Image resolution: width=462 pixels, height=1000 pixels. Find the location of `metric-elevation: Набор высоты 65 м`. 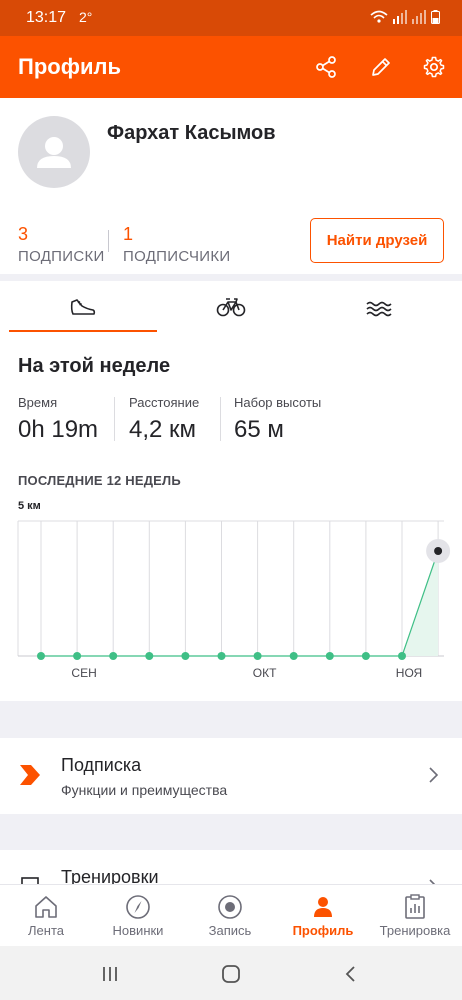

metric-elevation: Набор высоты 65 м is located at coordinates (277, 419).